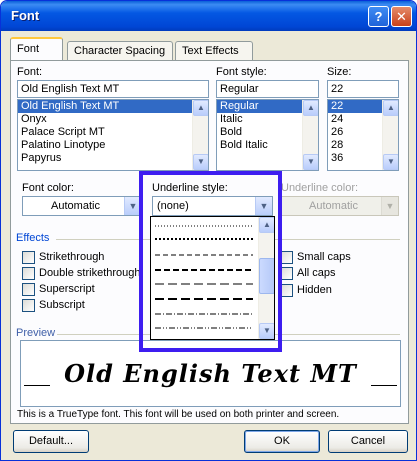  Describe the element at coordinates (200, 135) in the screenshot. I see `font-list-scrollbar: ▲ ▼` at that location.